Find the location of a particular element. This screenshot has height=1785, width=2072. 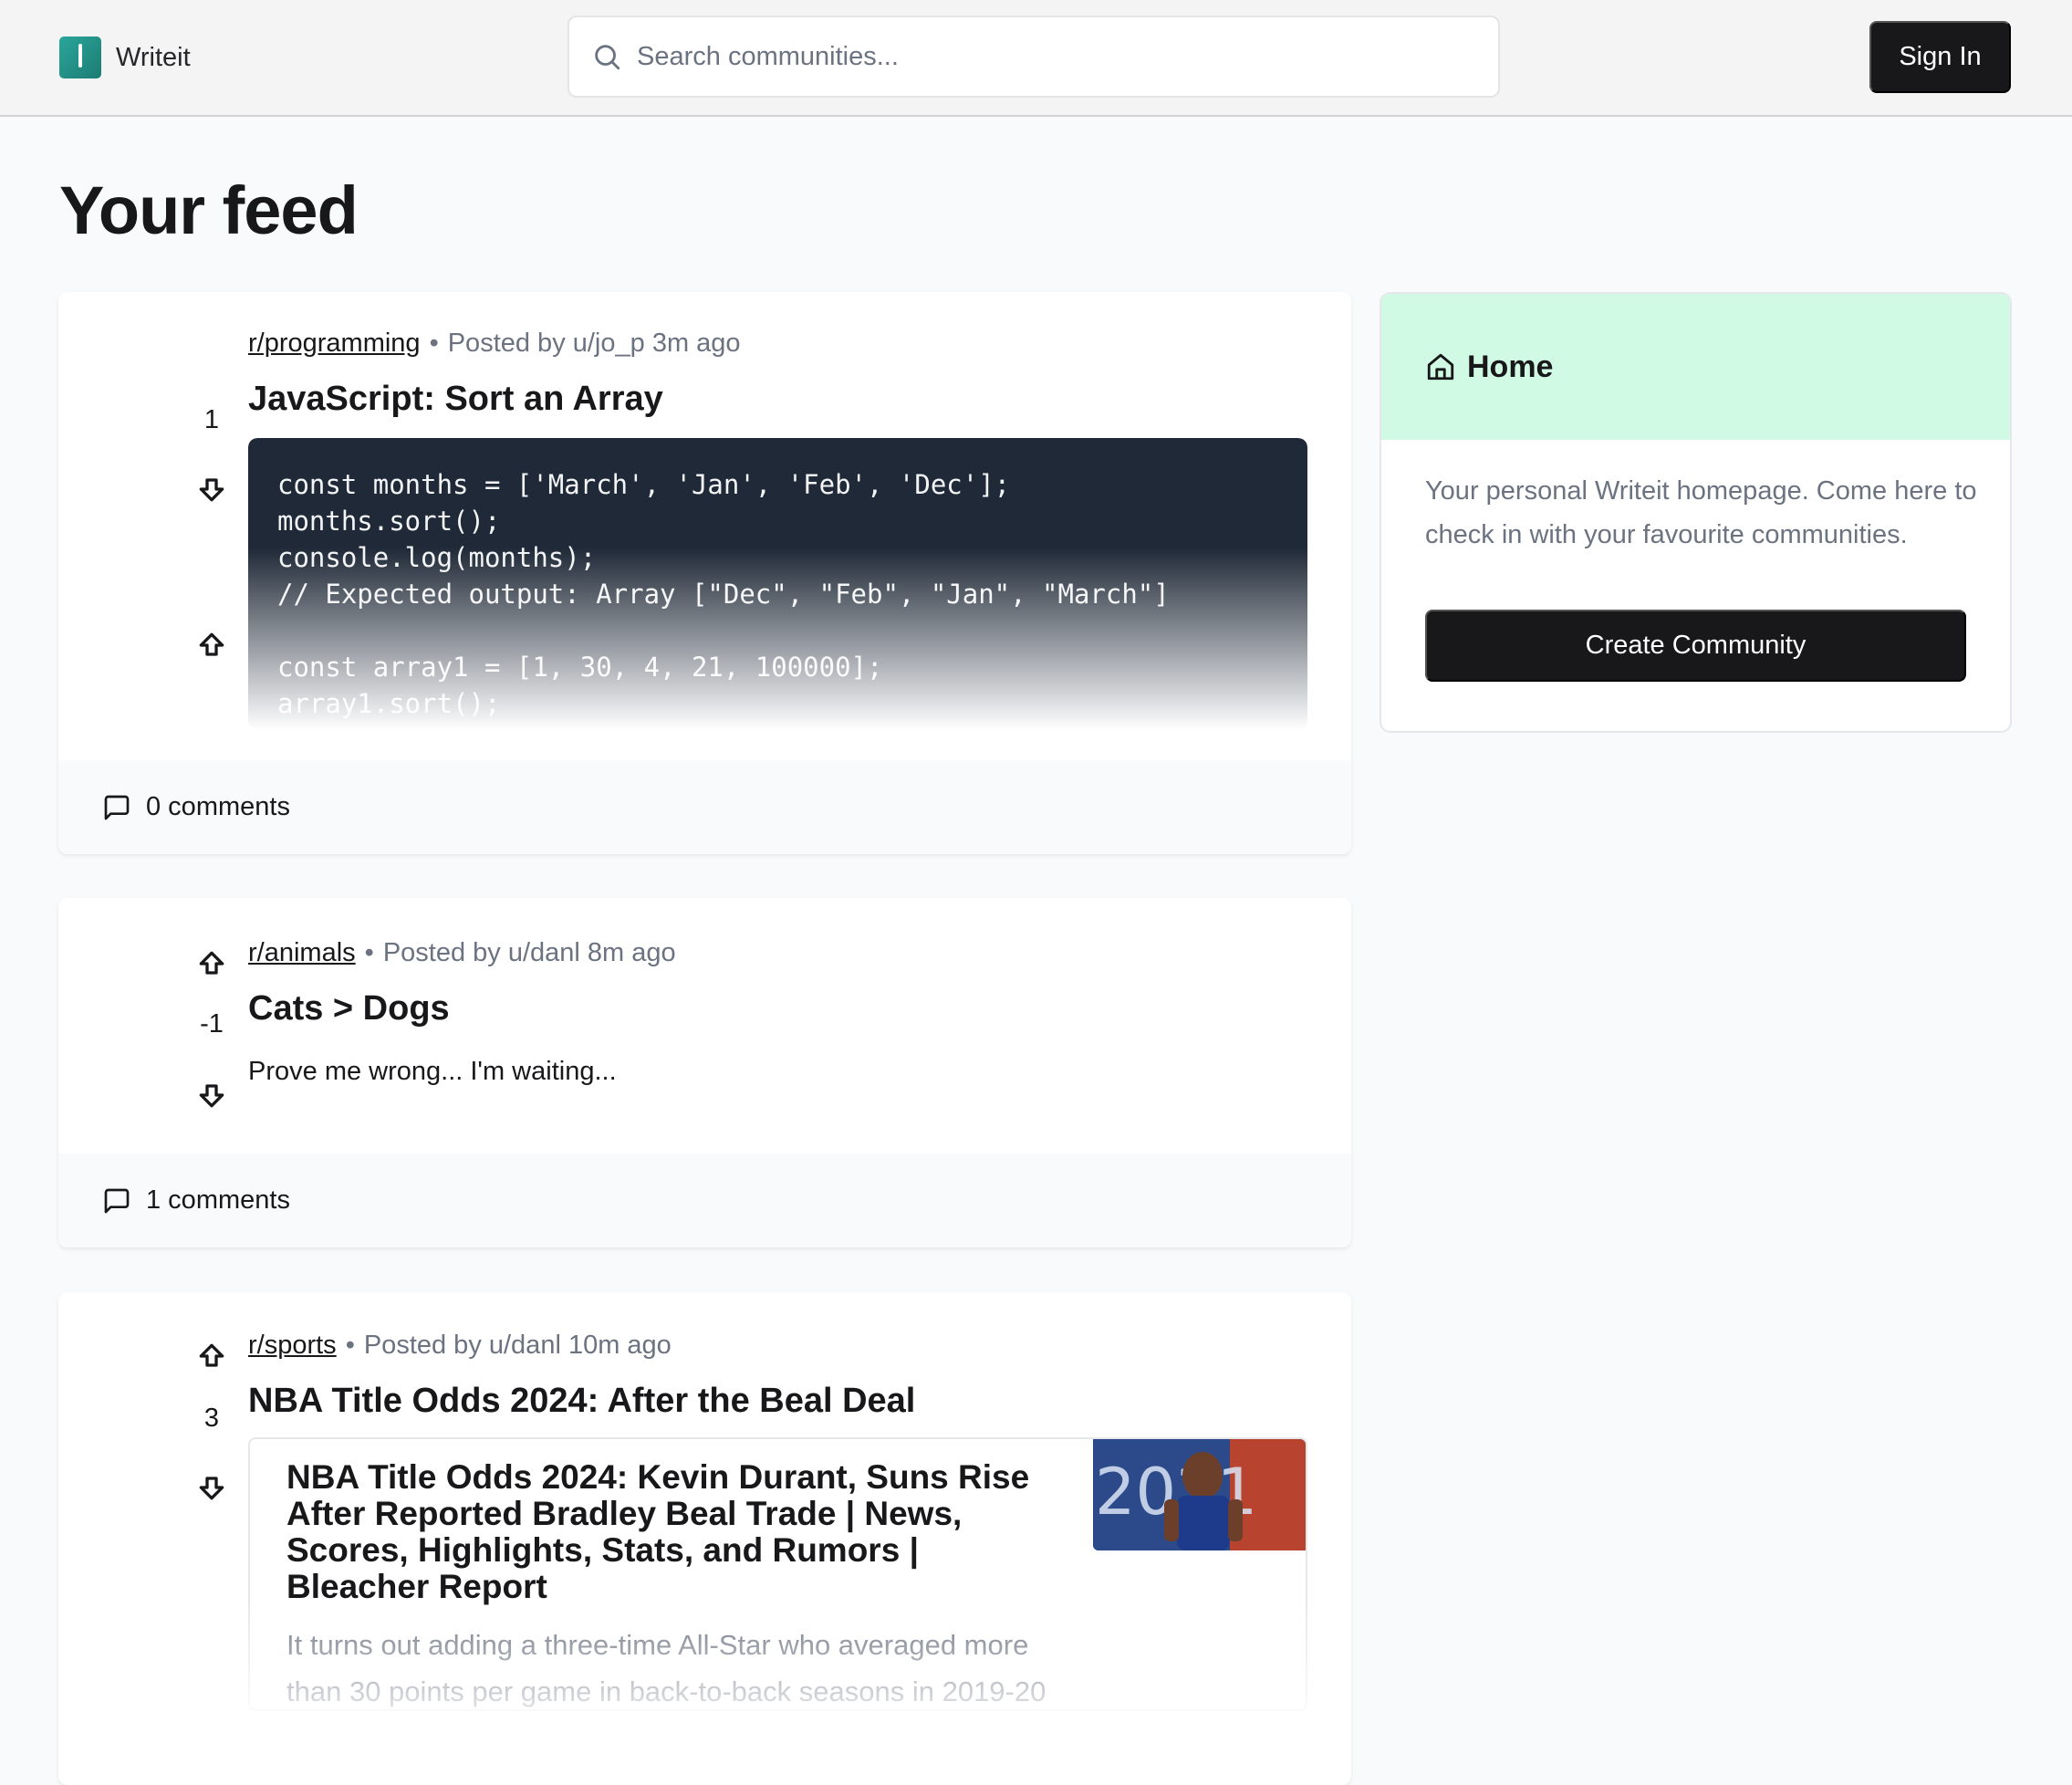

post-meta: r/programming • Posted by u/jo_p 3m ago is located at coordinates (494, 344).